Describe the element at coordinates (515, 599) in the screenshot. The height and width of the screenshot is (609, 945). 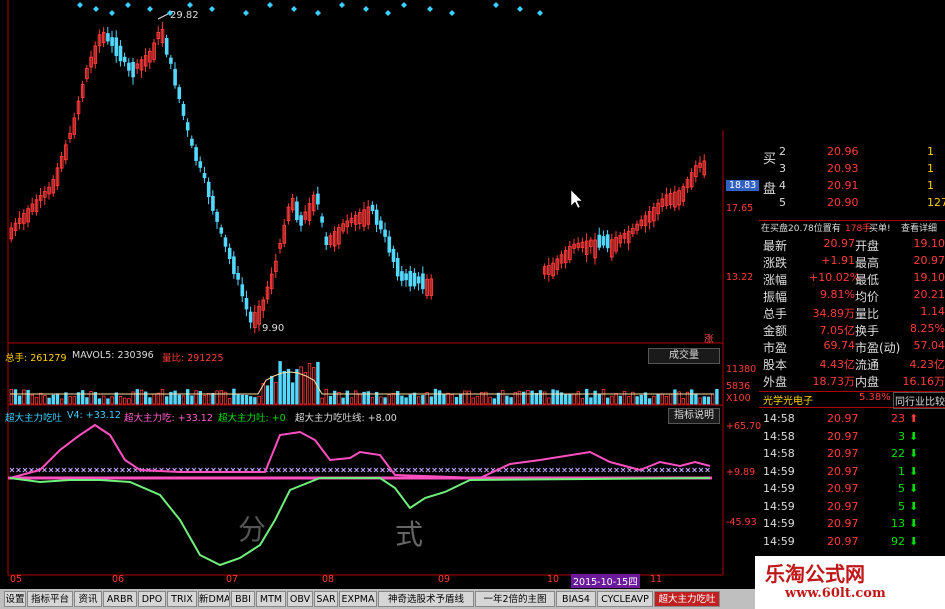
I see `indicator-tab: 一年2倍的主图` at that location.